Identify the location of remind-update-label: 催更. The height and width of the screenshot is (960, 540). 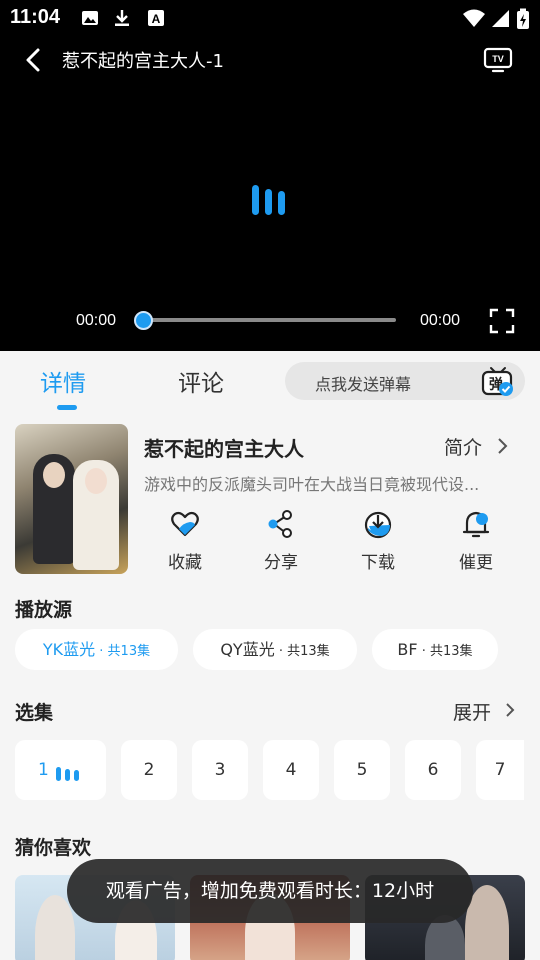
(476, 563).